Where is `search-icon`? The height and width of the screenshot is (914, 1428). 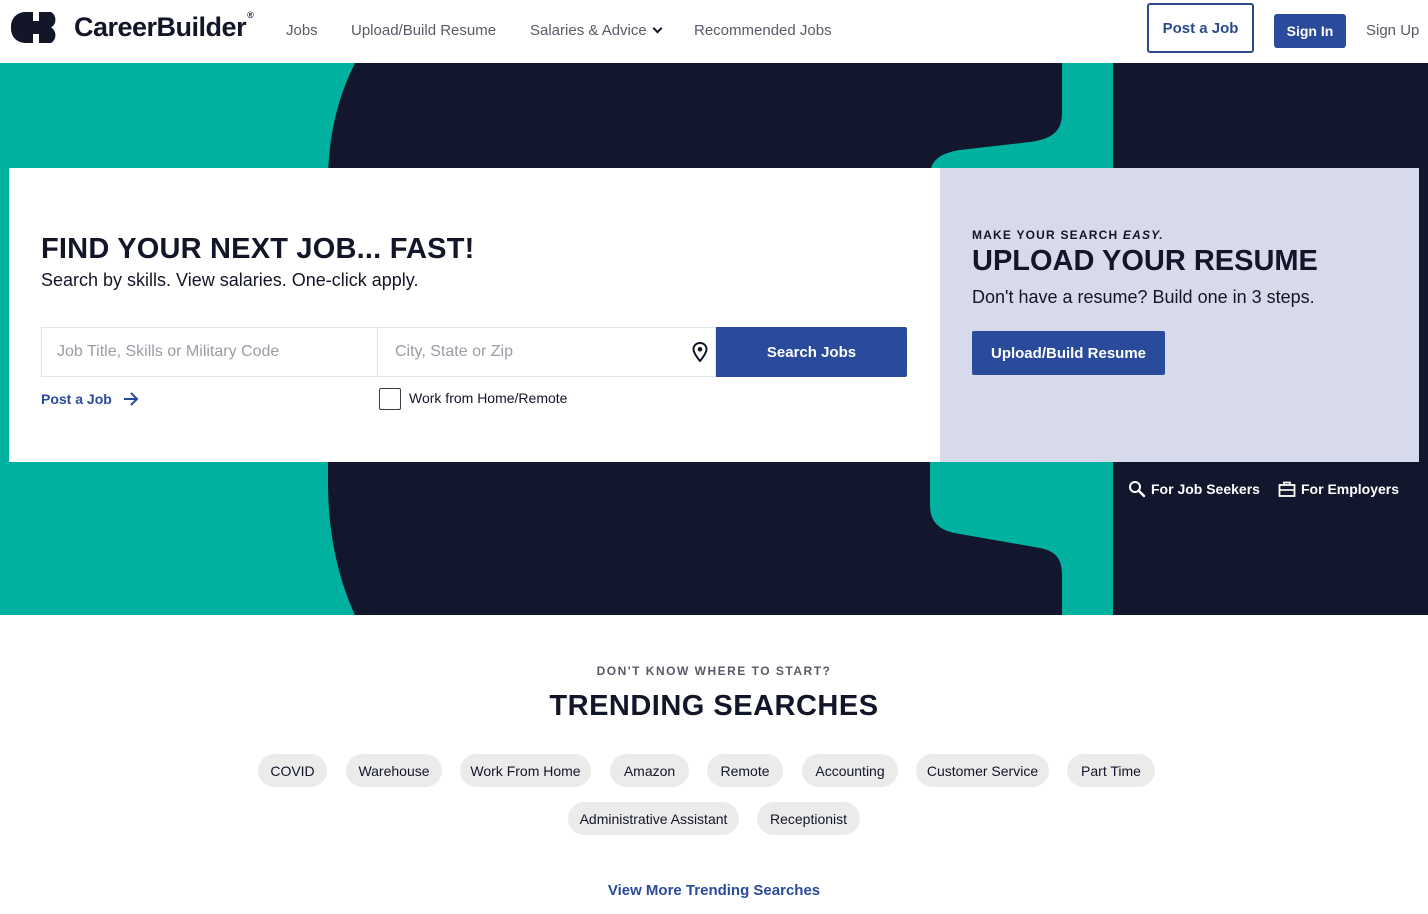 search-icon is located at coordinates (1137, 489).